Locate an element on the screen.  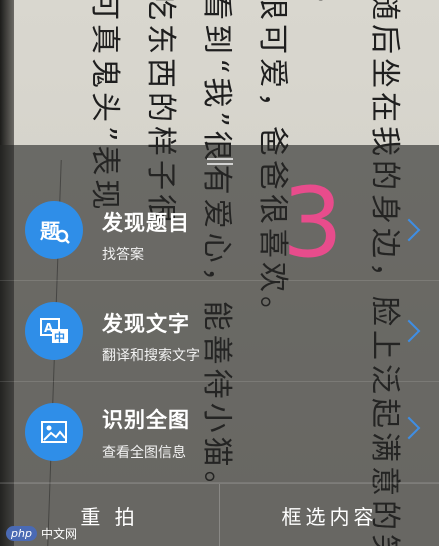
question-search-icon: 题 is located at coordinates (54, 230).